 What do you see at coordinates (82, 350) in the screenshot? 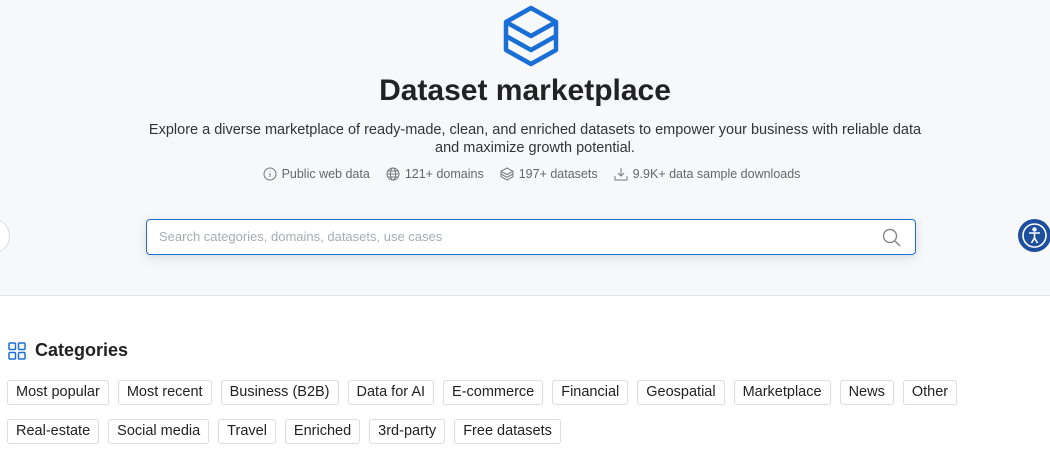
I see `categories-heading: Categories` at bounding box center [82, 350].